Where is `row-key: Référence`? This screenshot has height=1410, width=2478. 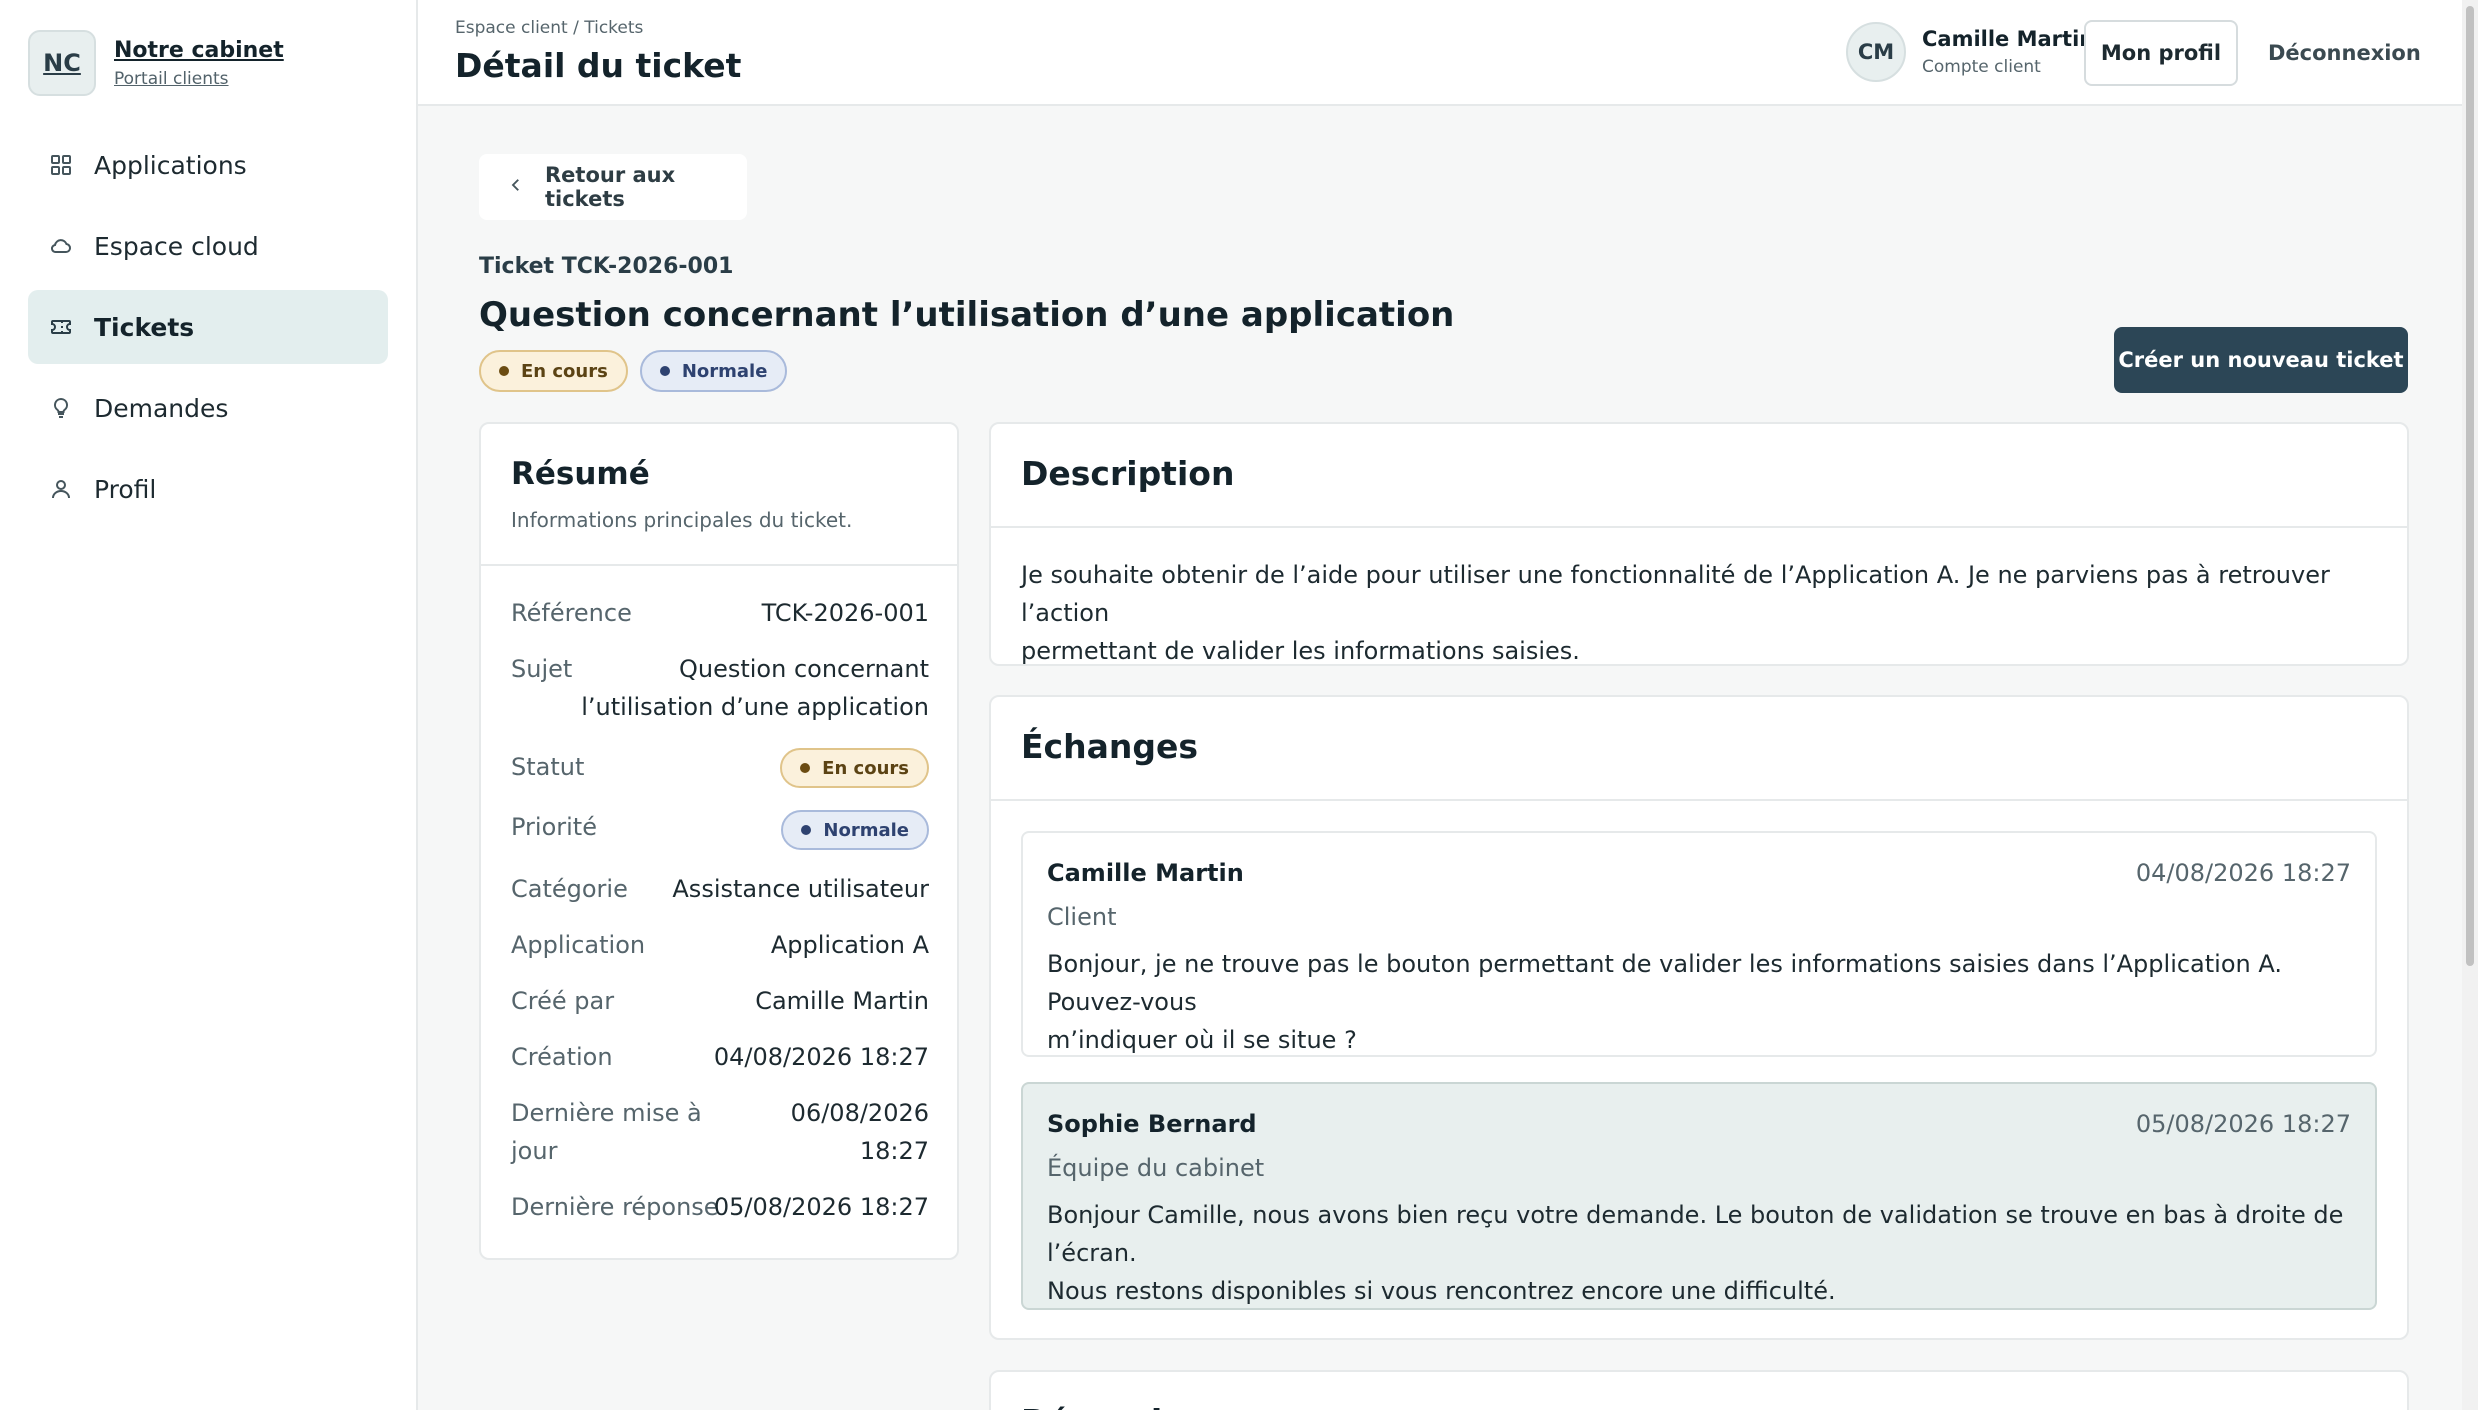
row-key: Référence is located at coordinates (571, 613).